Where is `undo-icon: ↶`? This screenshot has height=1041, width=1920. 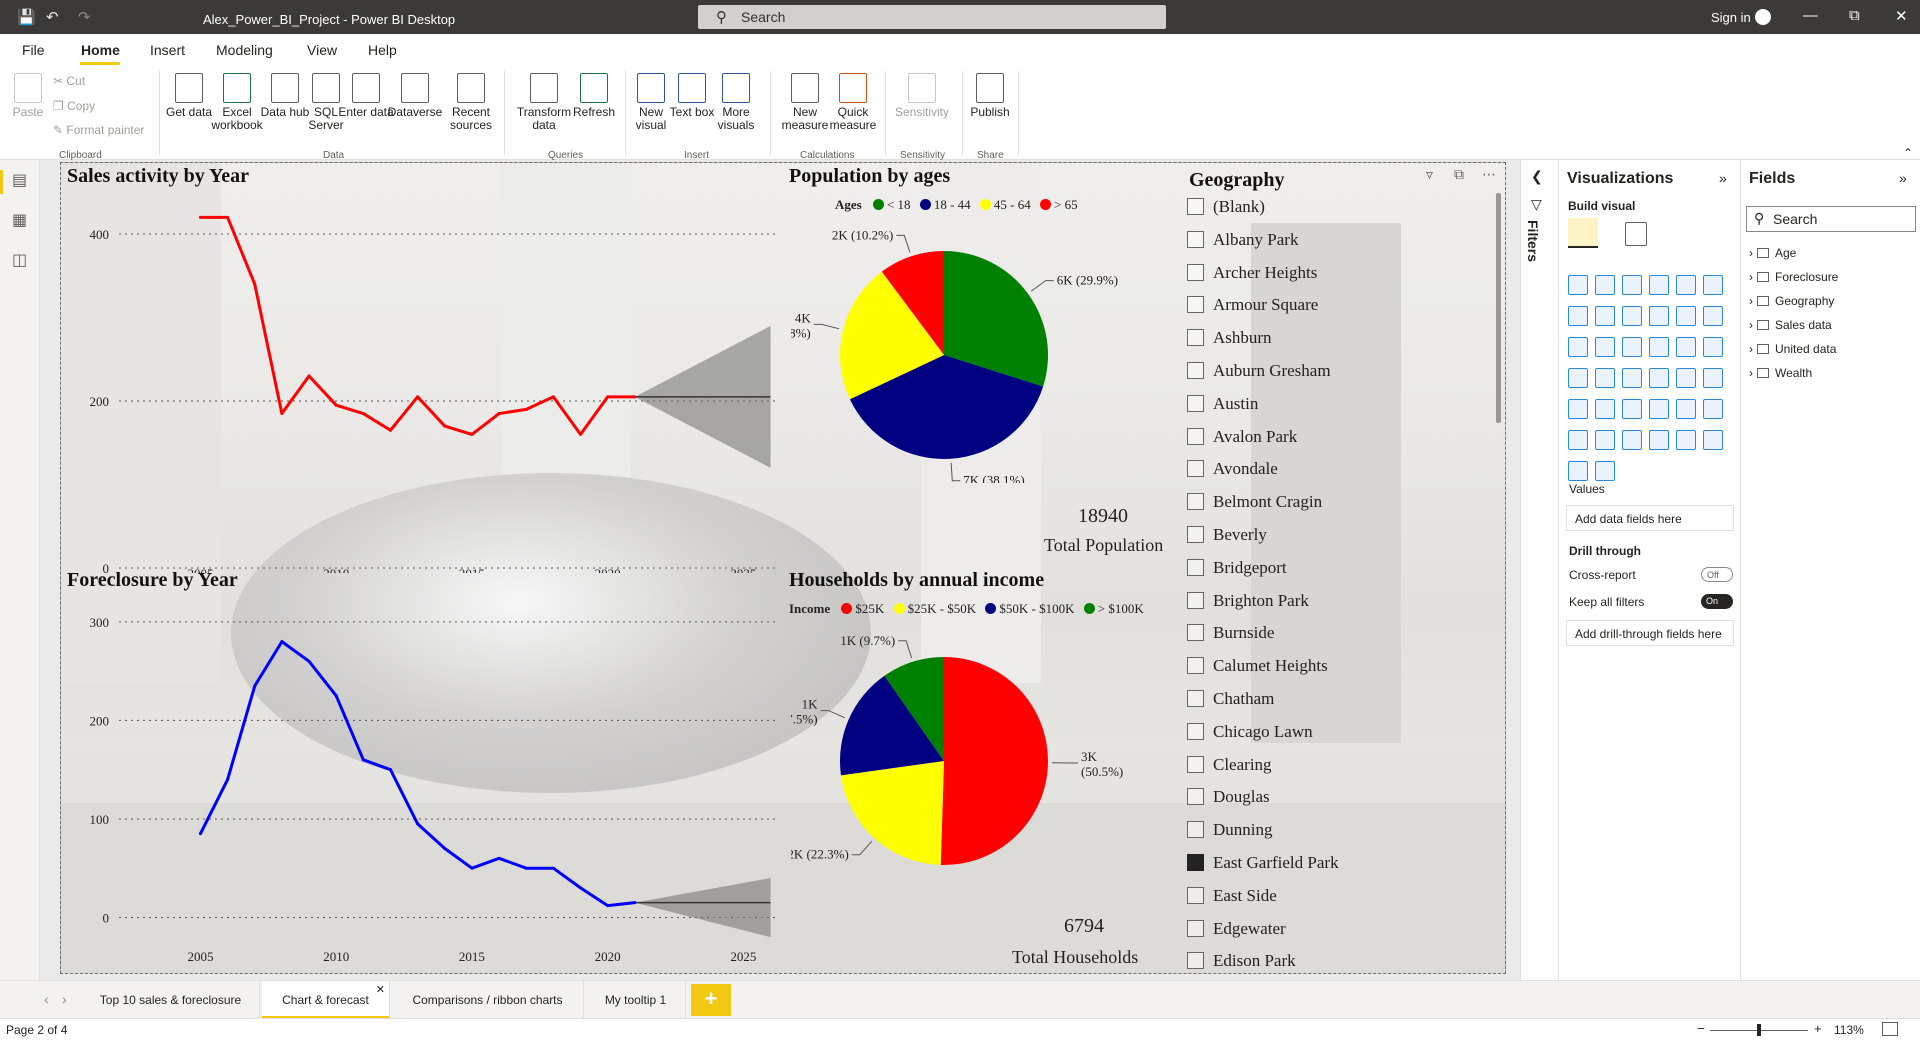
undo-icon: ↶ is located at coordinates (52, 17).